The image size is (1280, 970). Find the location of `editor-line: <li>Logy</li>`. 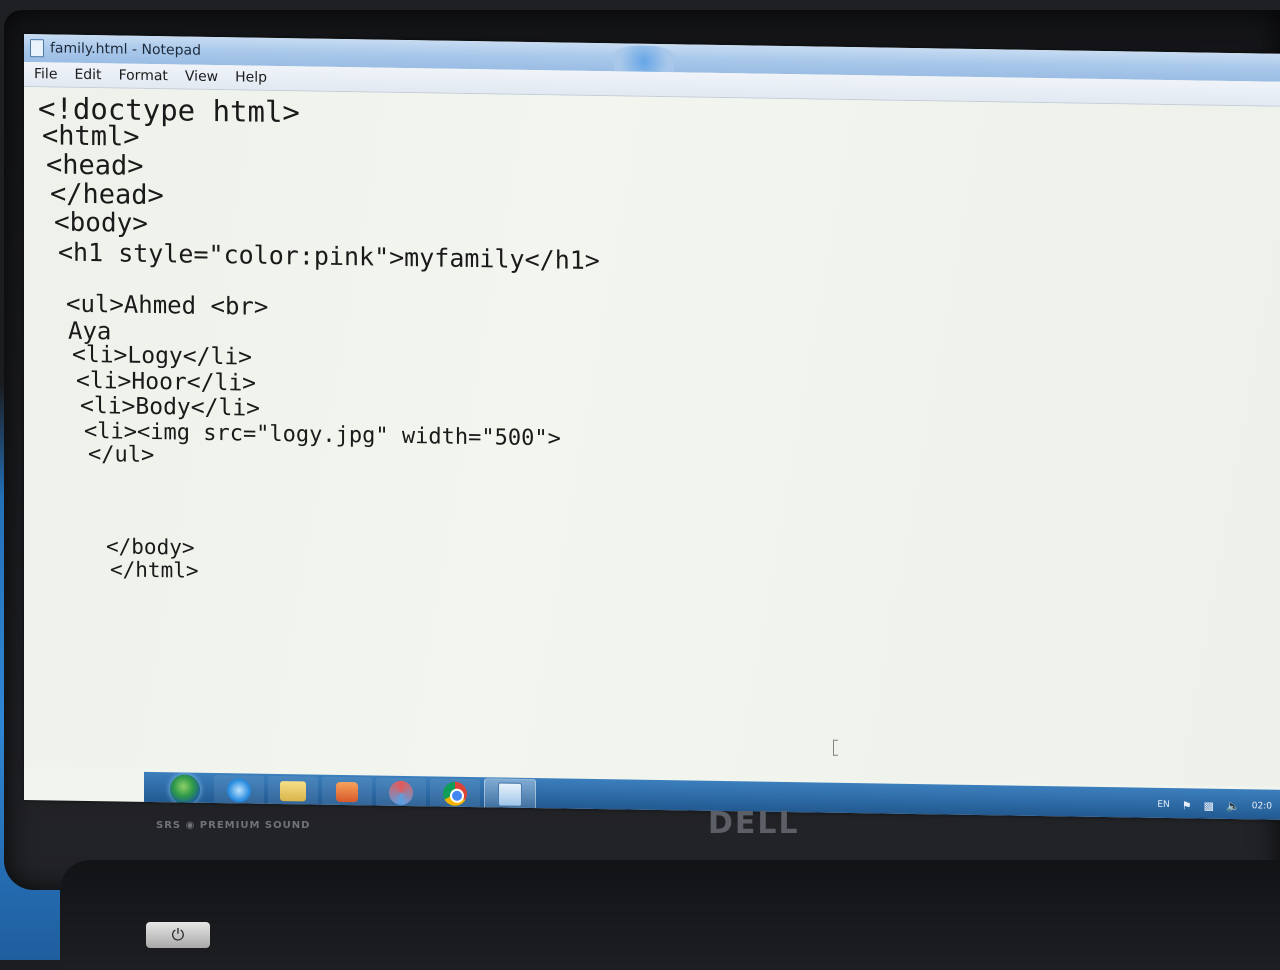

editor-line: <li>Logy</li> is located at coordinates (162, 356).